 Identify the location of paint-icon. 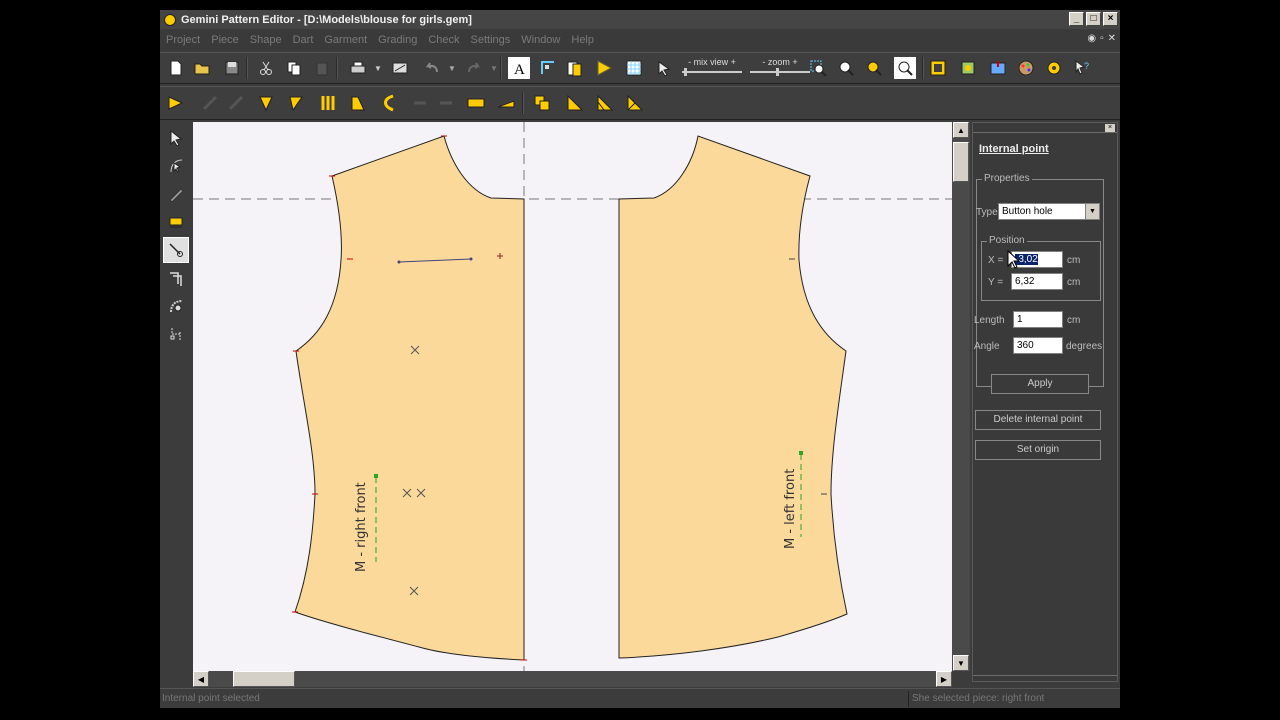
(1026, 68).